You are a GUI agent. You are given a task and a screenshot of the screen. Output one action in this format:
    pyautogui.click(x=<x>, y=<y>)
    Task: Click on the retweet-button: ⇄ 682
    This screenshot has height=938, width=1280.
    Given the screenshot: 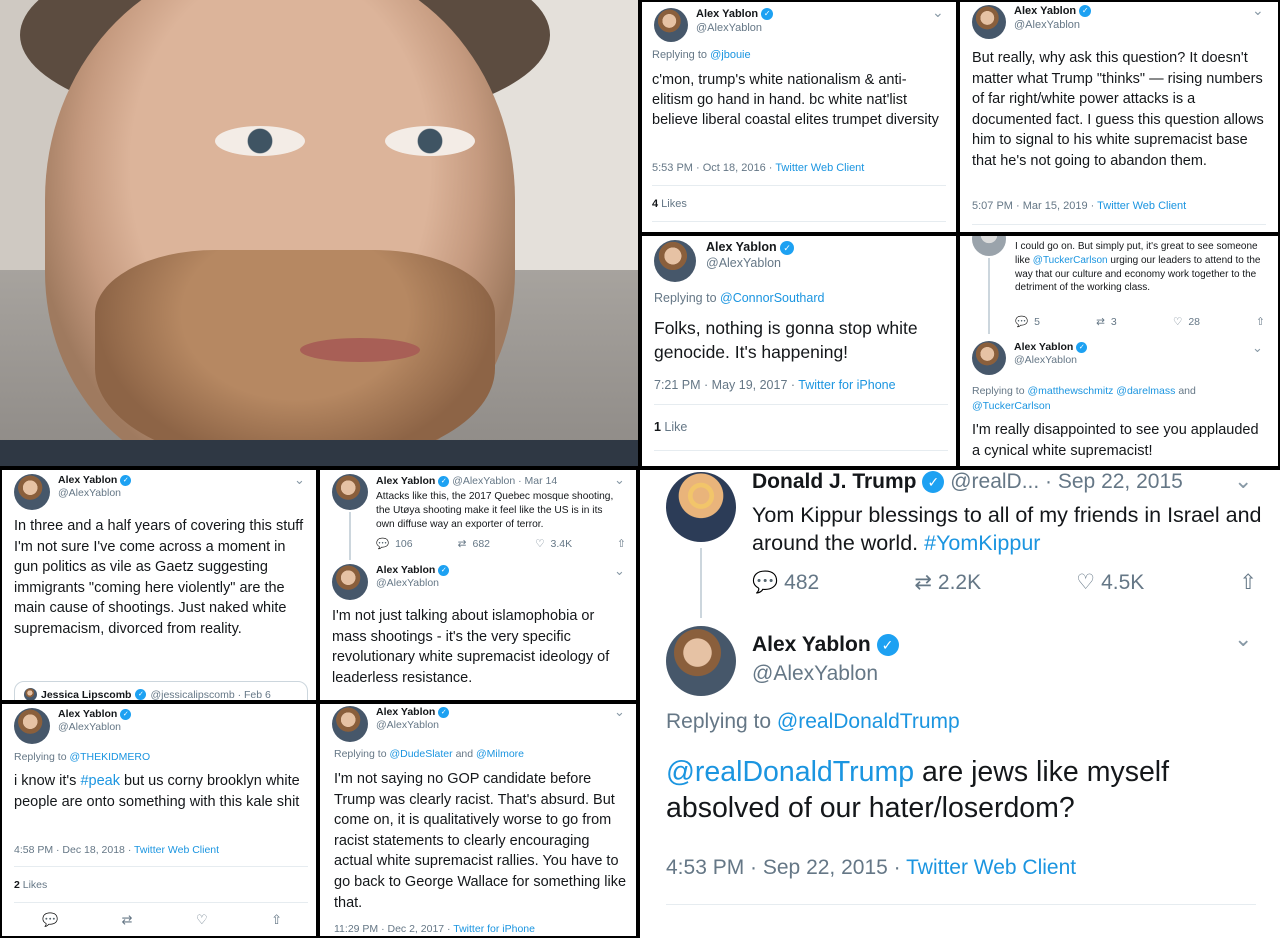 What is the action you would take?
    pyautogui.click(x=474, y=543)
    